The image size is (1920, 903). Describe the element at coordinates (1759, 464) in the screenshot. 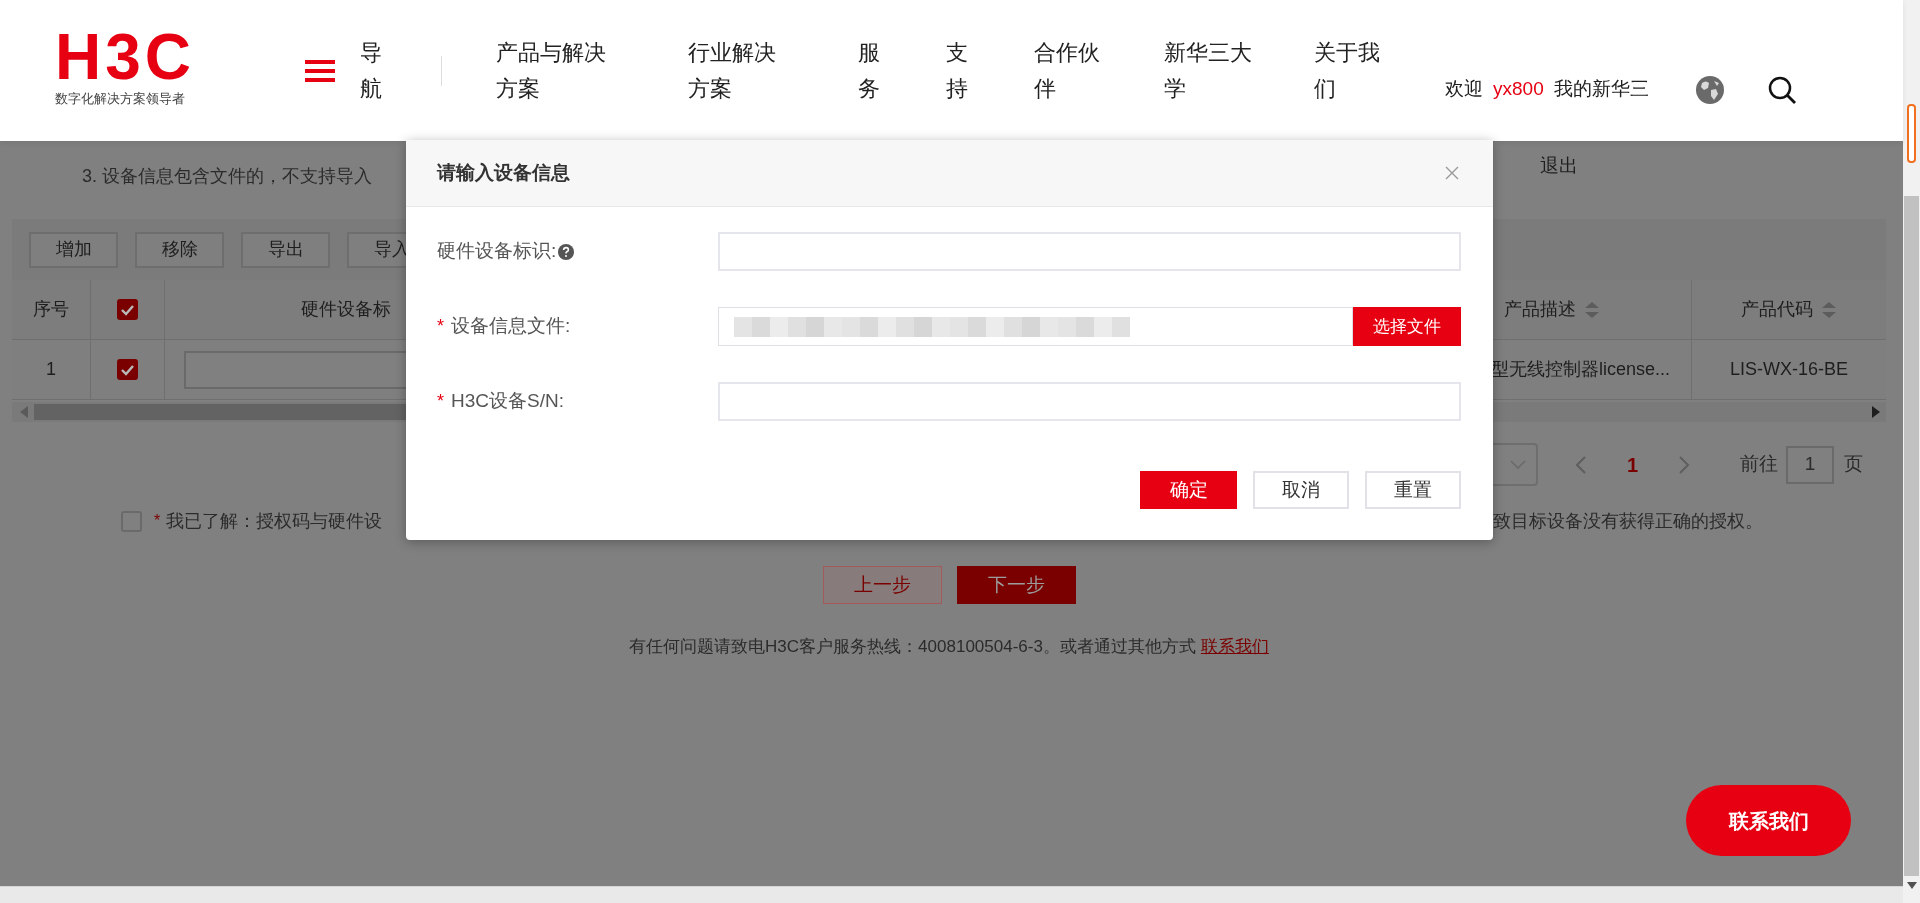

I see `goto-label: 前往` at that location.